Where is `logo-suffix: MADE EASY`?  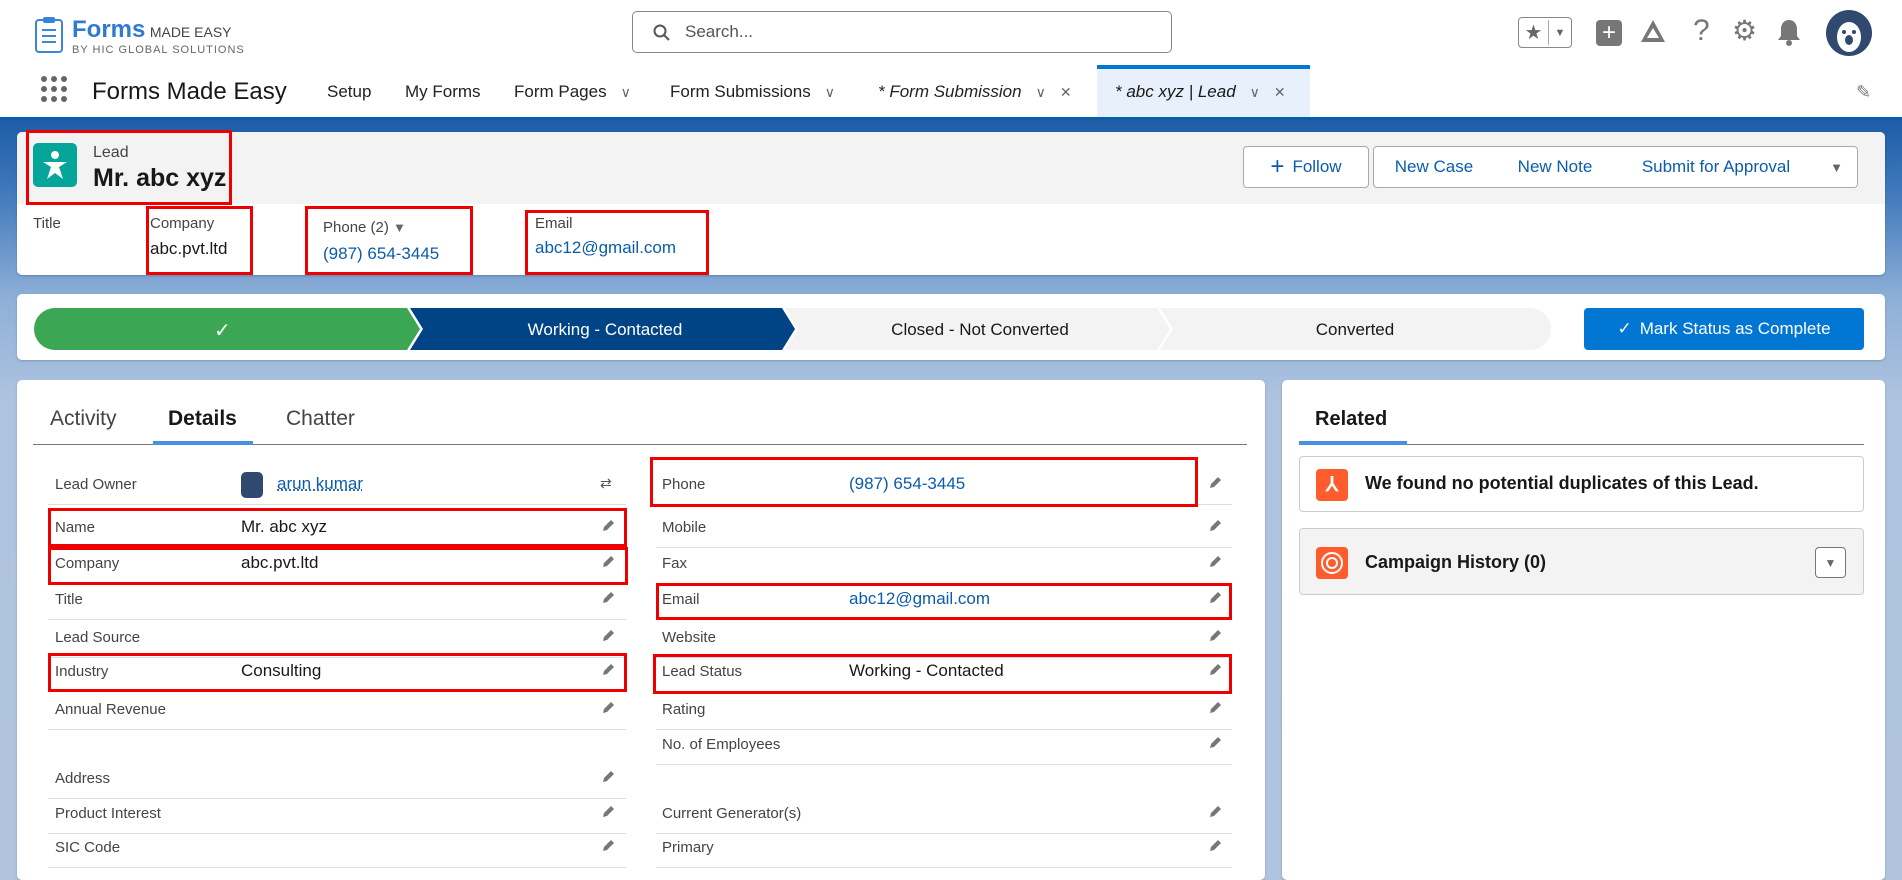 logo-suffix: MADE EASY is located at coordinates (190, 32).